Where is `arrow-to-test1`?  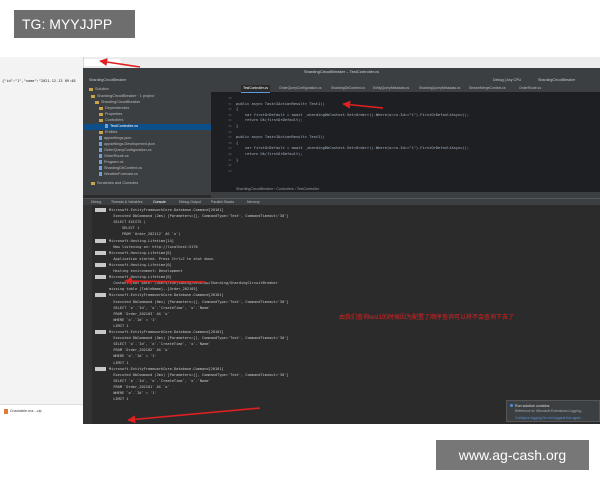
arrow-to-test1 is located at coordinates (363, 104).